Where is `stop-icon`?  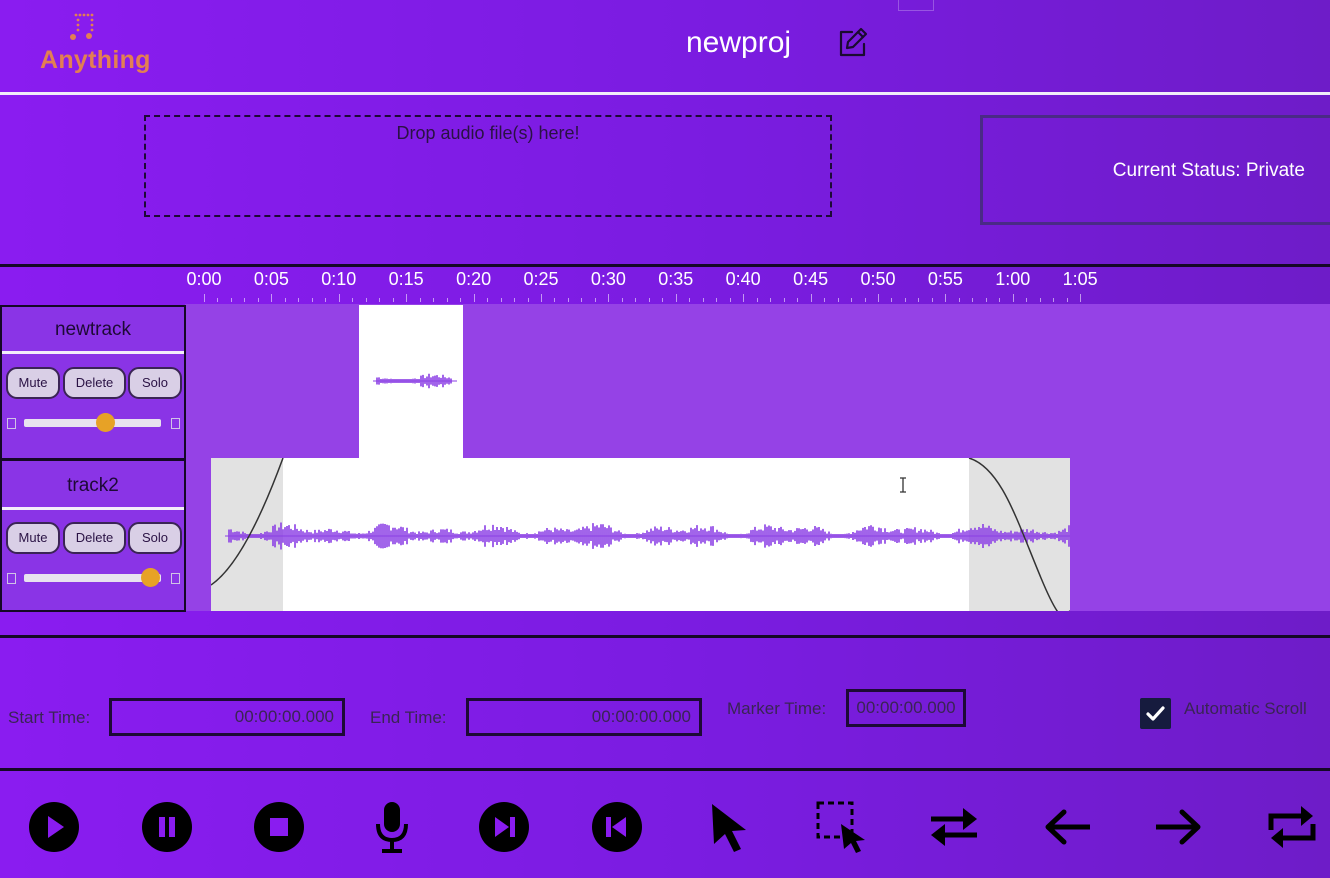 stop-icon is located at coordinates (279, 827).